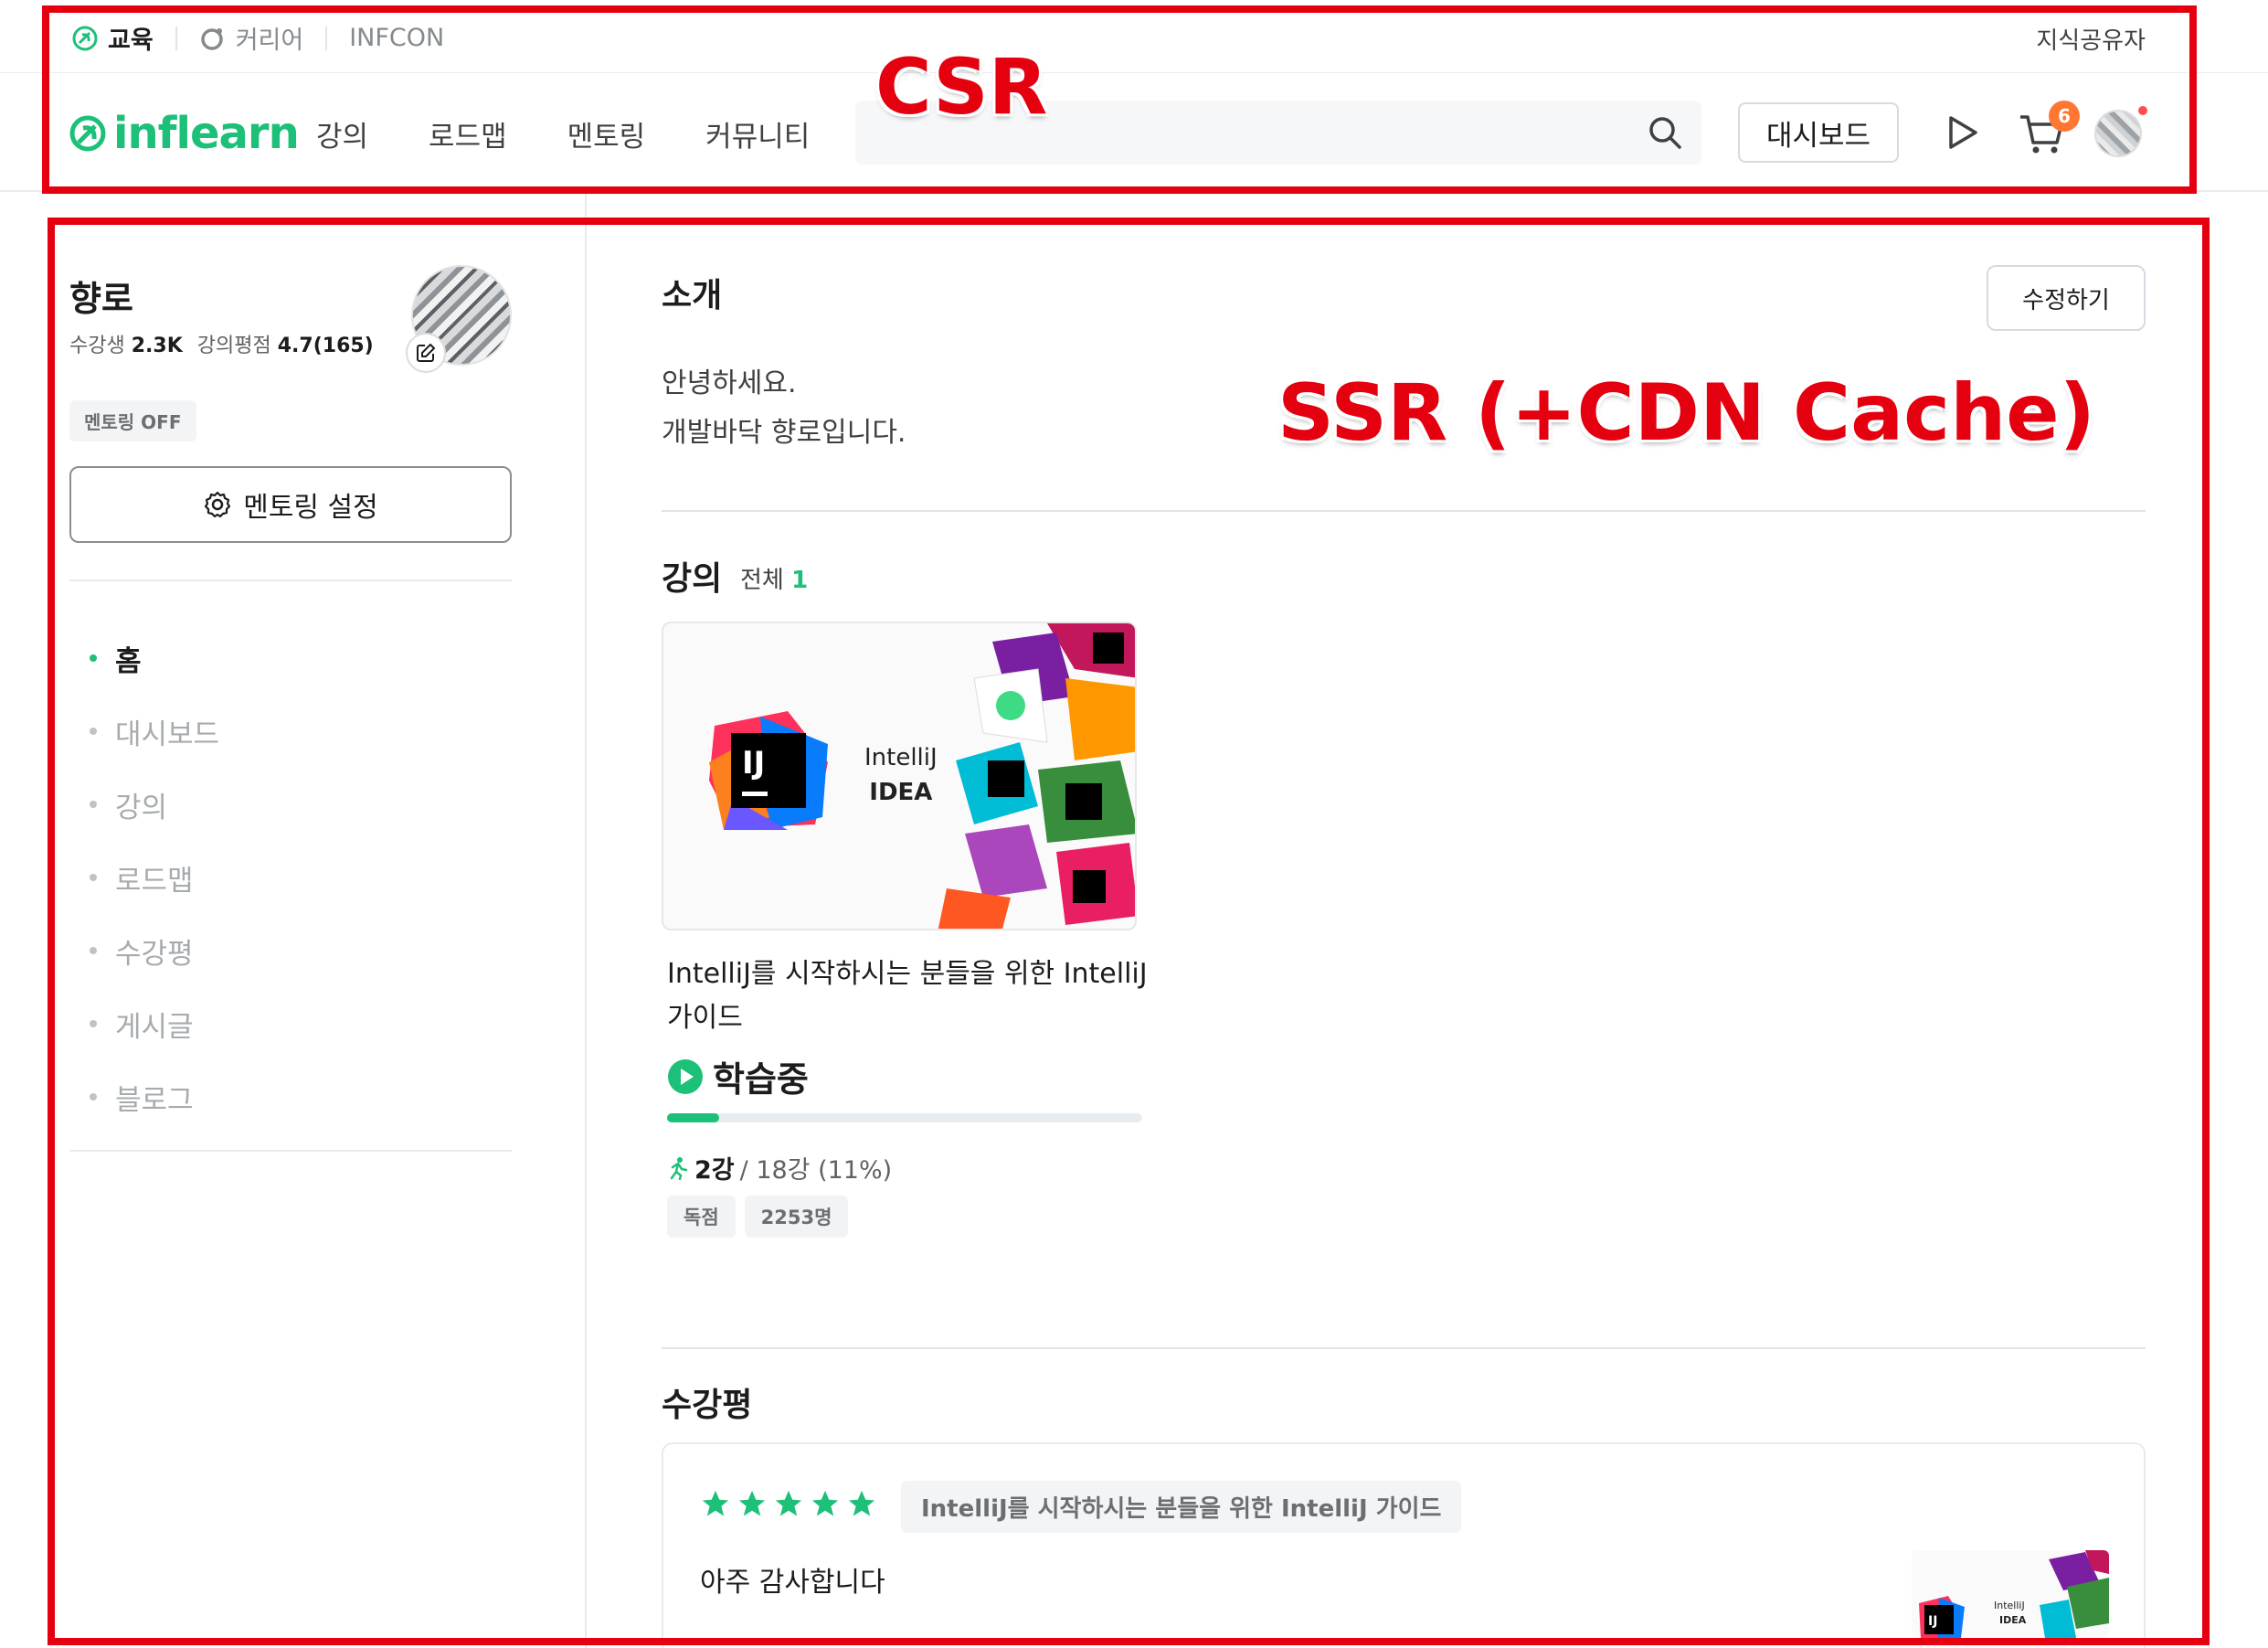 The width and height of the screenshot is (2268, 1648). What do you see at coordinates (961, 87) in the screenshot?
I see `csr-label: CSR` at bounding box center [961, 87].